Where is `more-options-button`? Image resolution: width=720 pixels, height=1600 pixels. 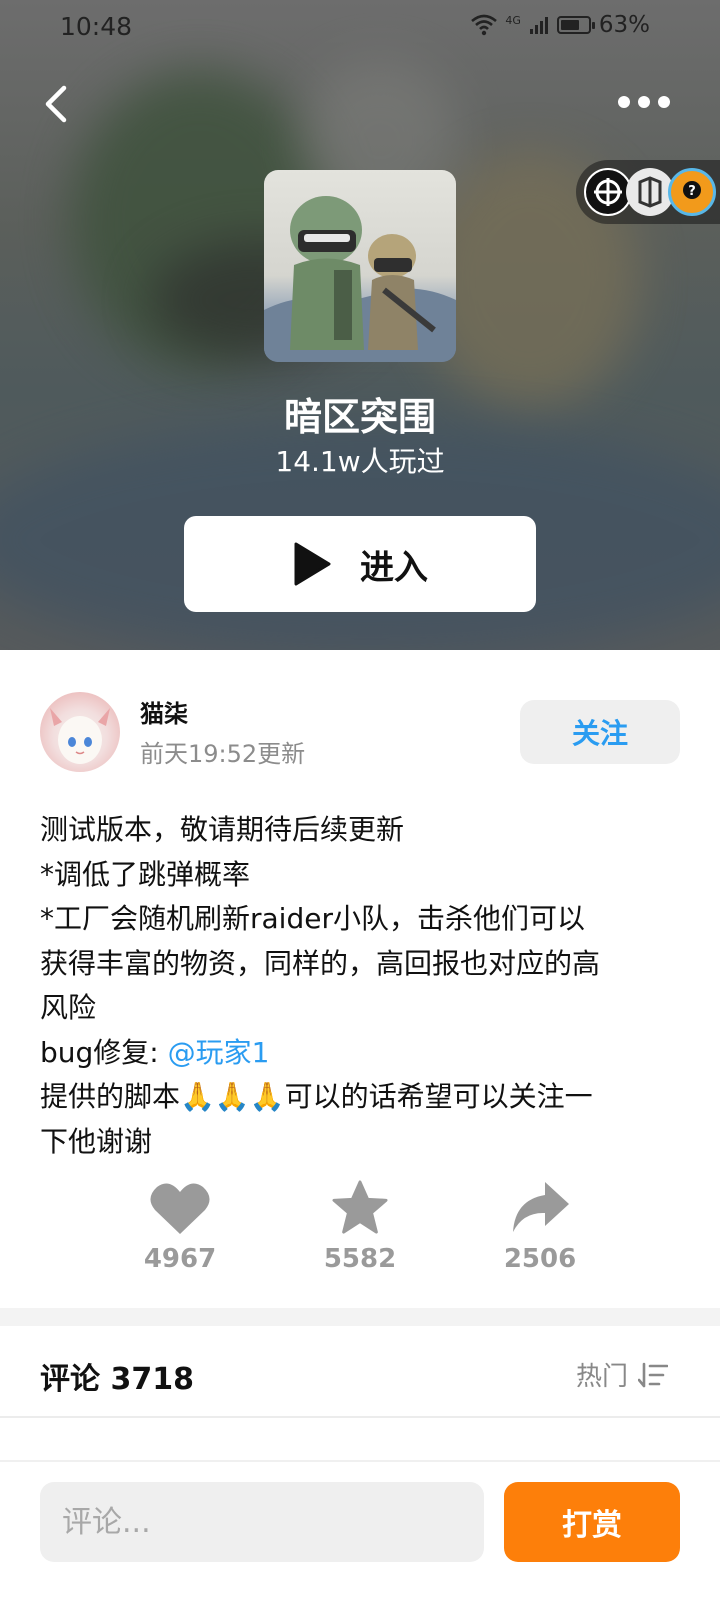 more-options-button is located at coordinates (644, 102).